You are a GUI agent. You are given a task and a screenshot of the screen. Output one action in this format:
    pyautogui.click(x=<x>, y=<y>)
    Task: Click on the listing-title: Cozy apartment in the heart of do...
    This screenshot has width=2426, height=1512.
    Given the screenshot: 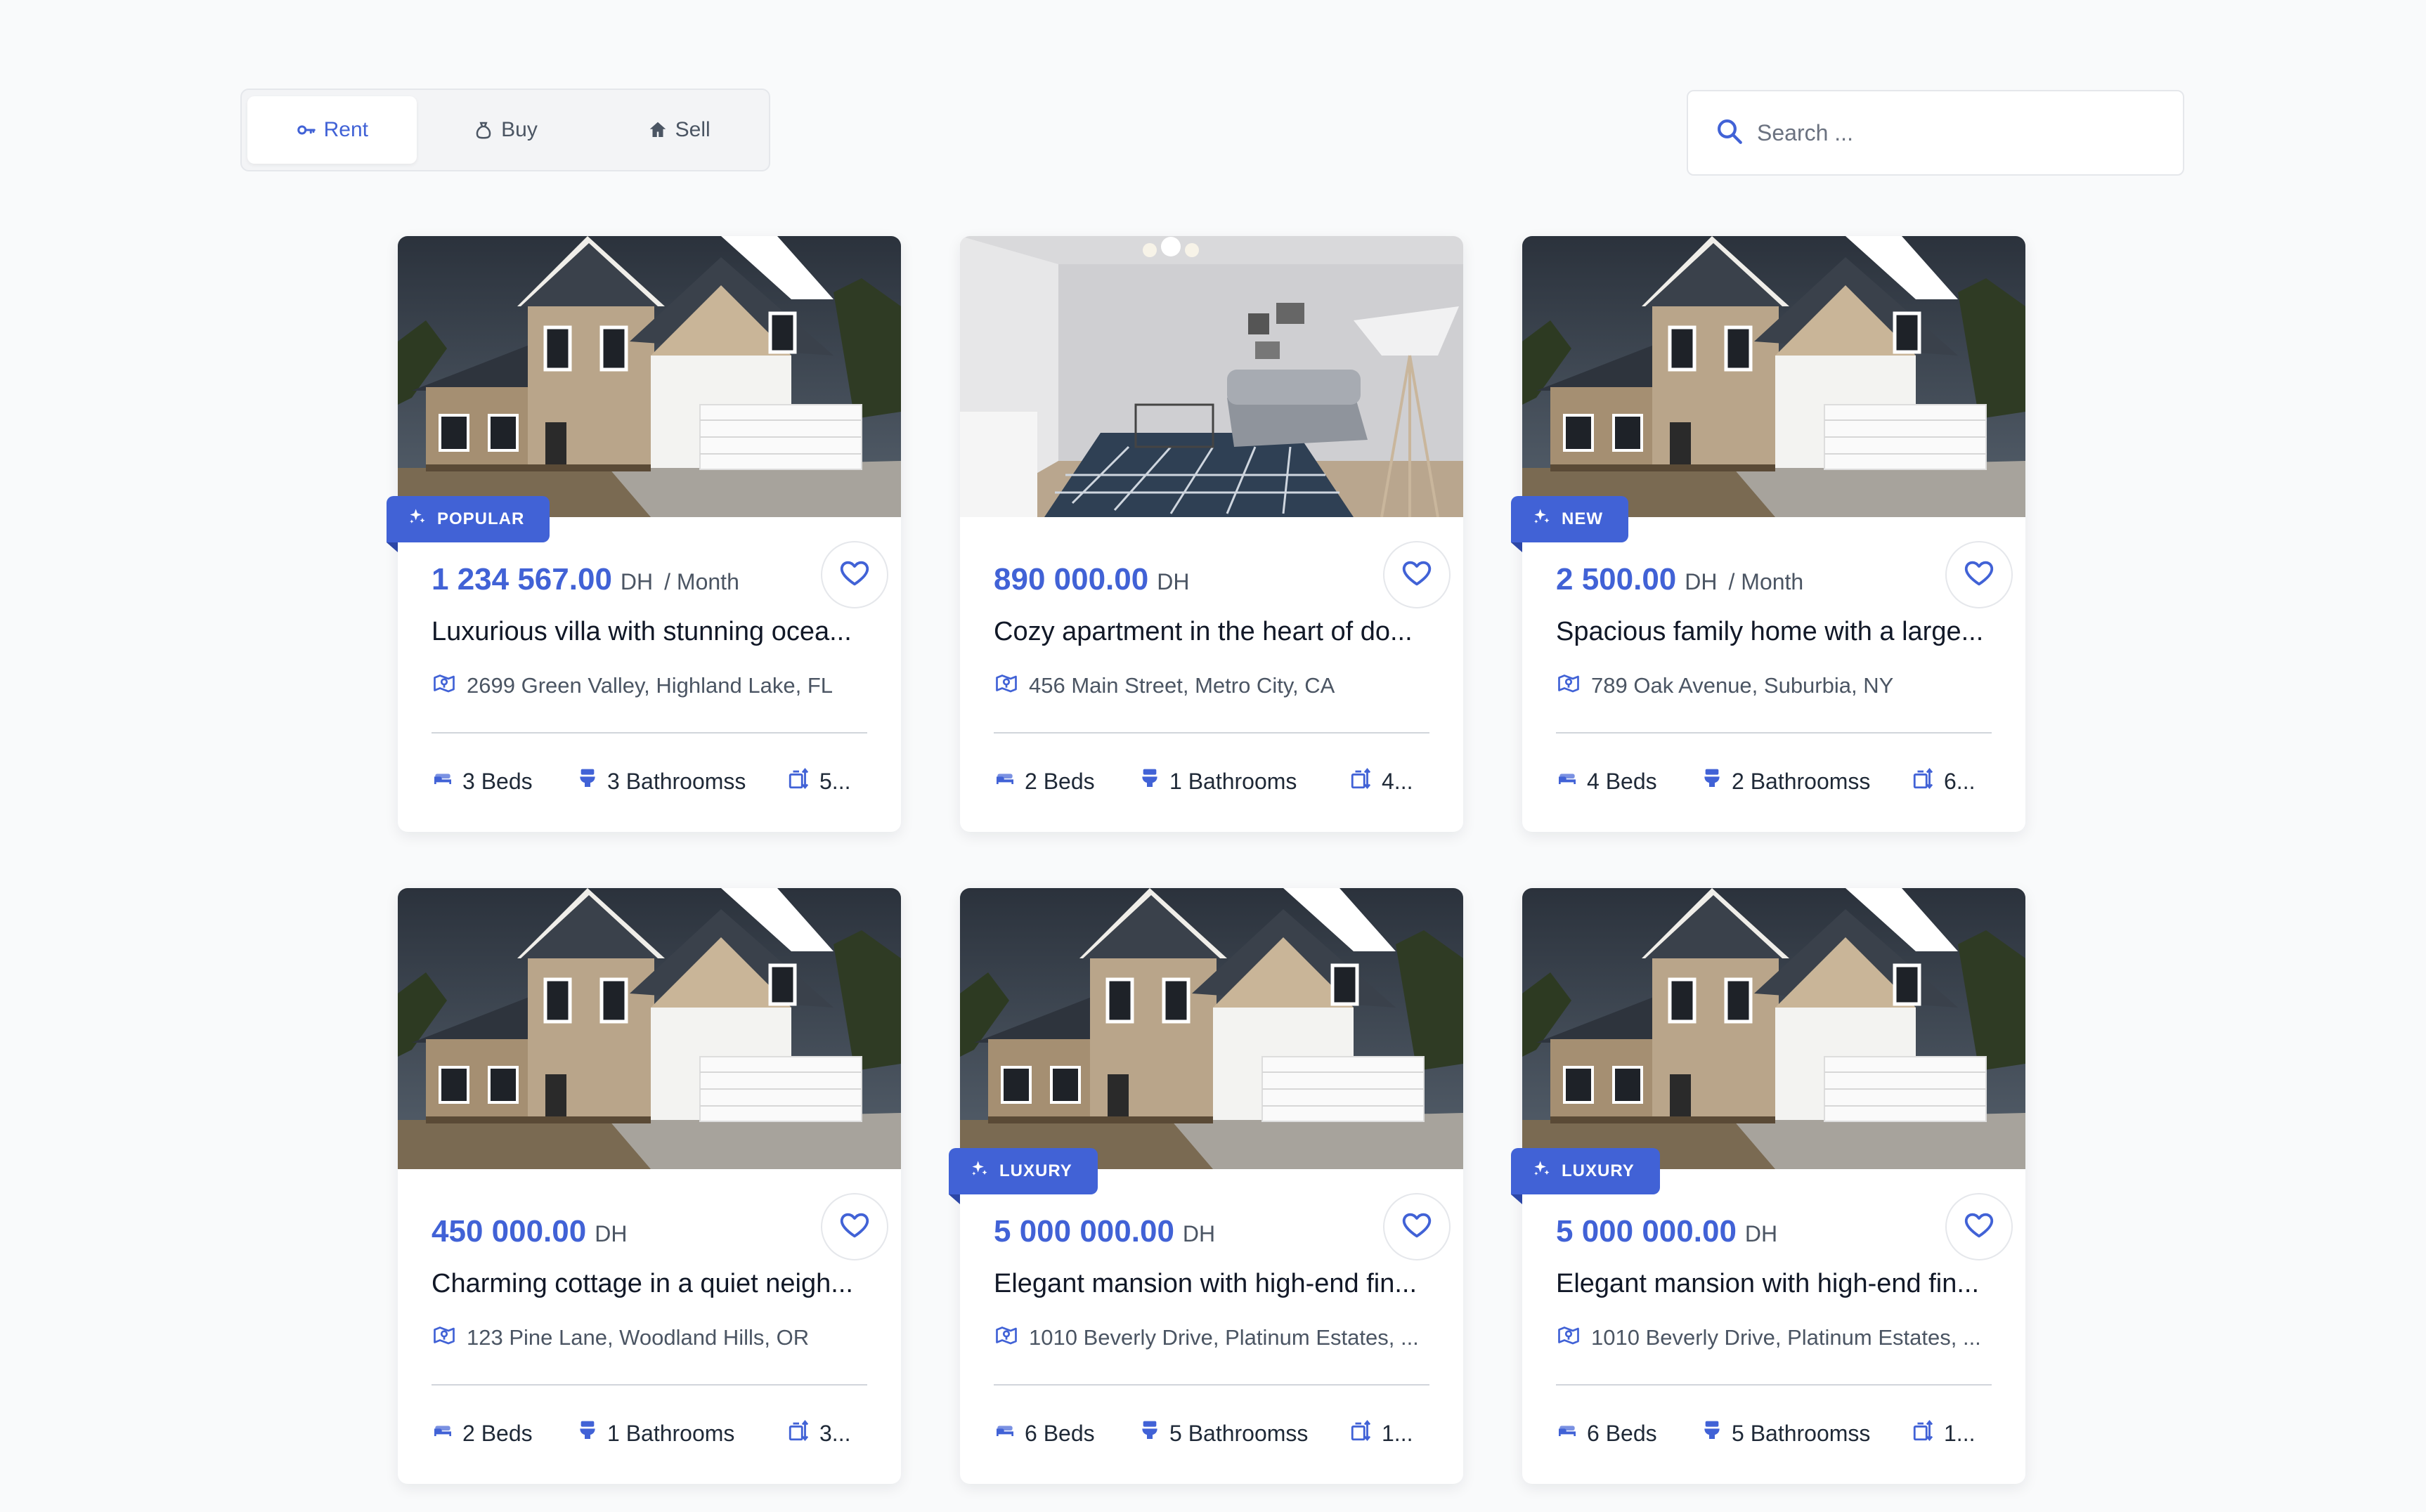 What is the action you would take?
    pyautogui.click(x=1211, y=635)
    